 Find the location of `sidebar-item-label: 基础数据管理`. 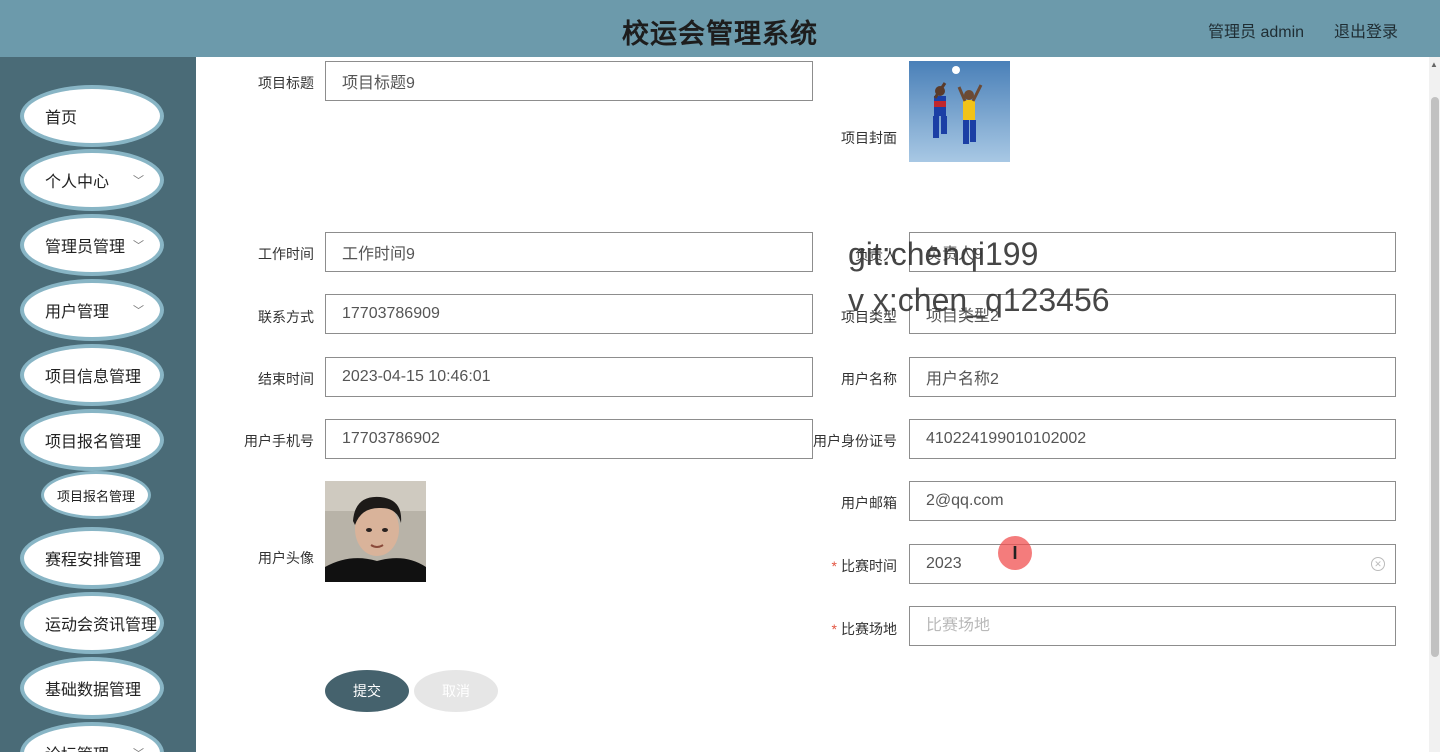

sidebar-item-label: 基础数据管理 is located at coordinates (93, 690).